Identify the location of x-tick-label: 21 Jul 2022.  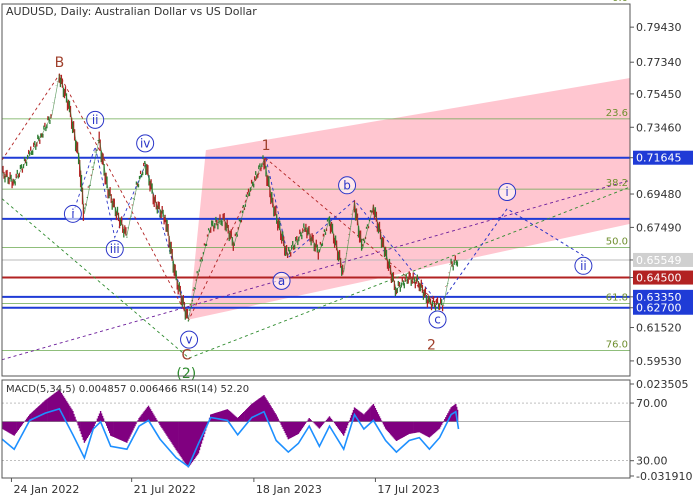
(165, 489).